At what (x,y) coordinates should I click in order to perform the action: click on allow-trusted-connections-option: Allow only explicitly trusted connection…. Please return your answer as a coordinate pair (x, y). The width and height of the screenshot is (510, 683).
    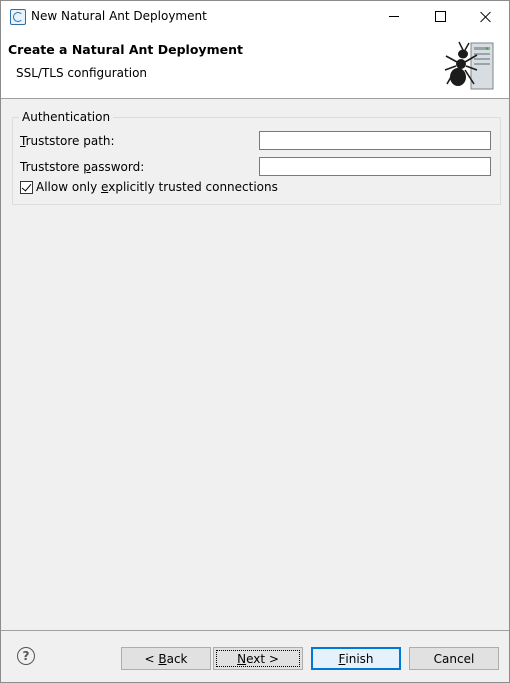
    Looking at the image, I should click on (149, 187).